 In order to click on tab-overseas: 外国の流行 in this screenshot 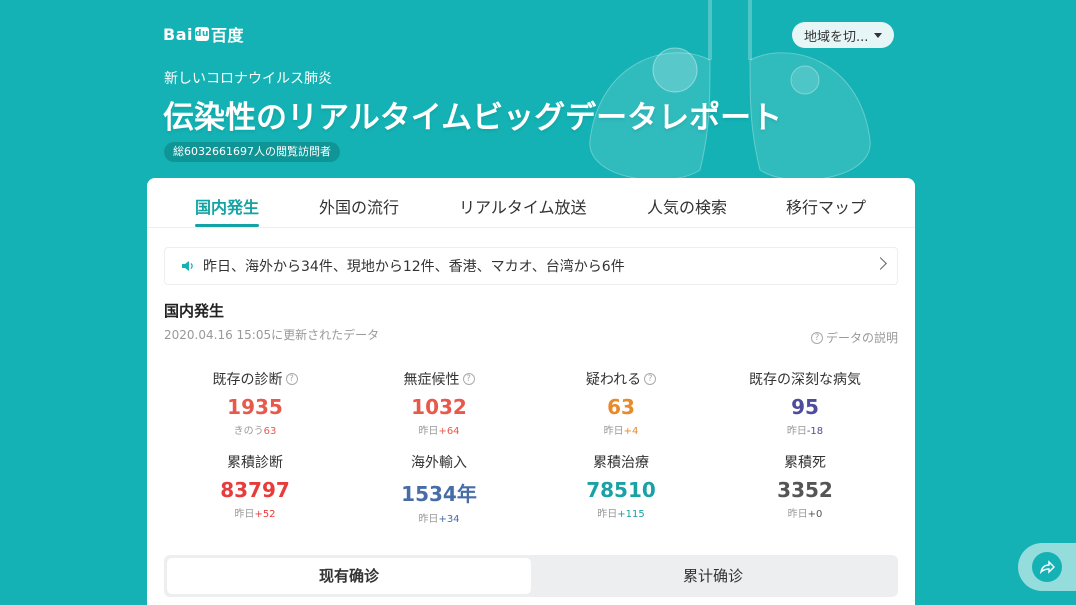, I will do `click(359, 206)`.